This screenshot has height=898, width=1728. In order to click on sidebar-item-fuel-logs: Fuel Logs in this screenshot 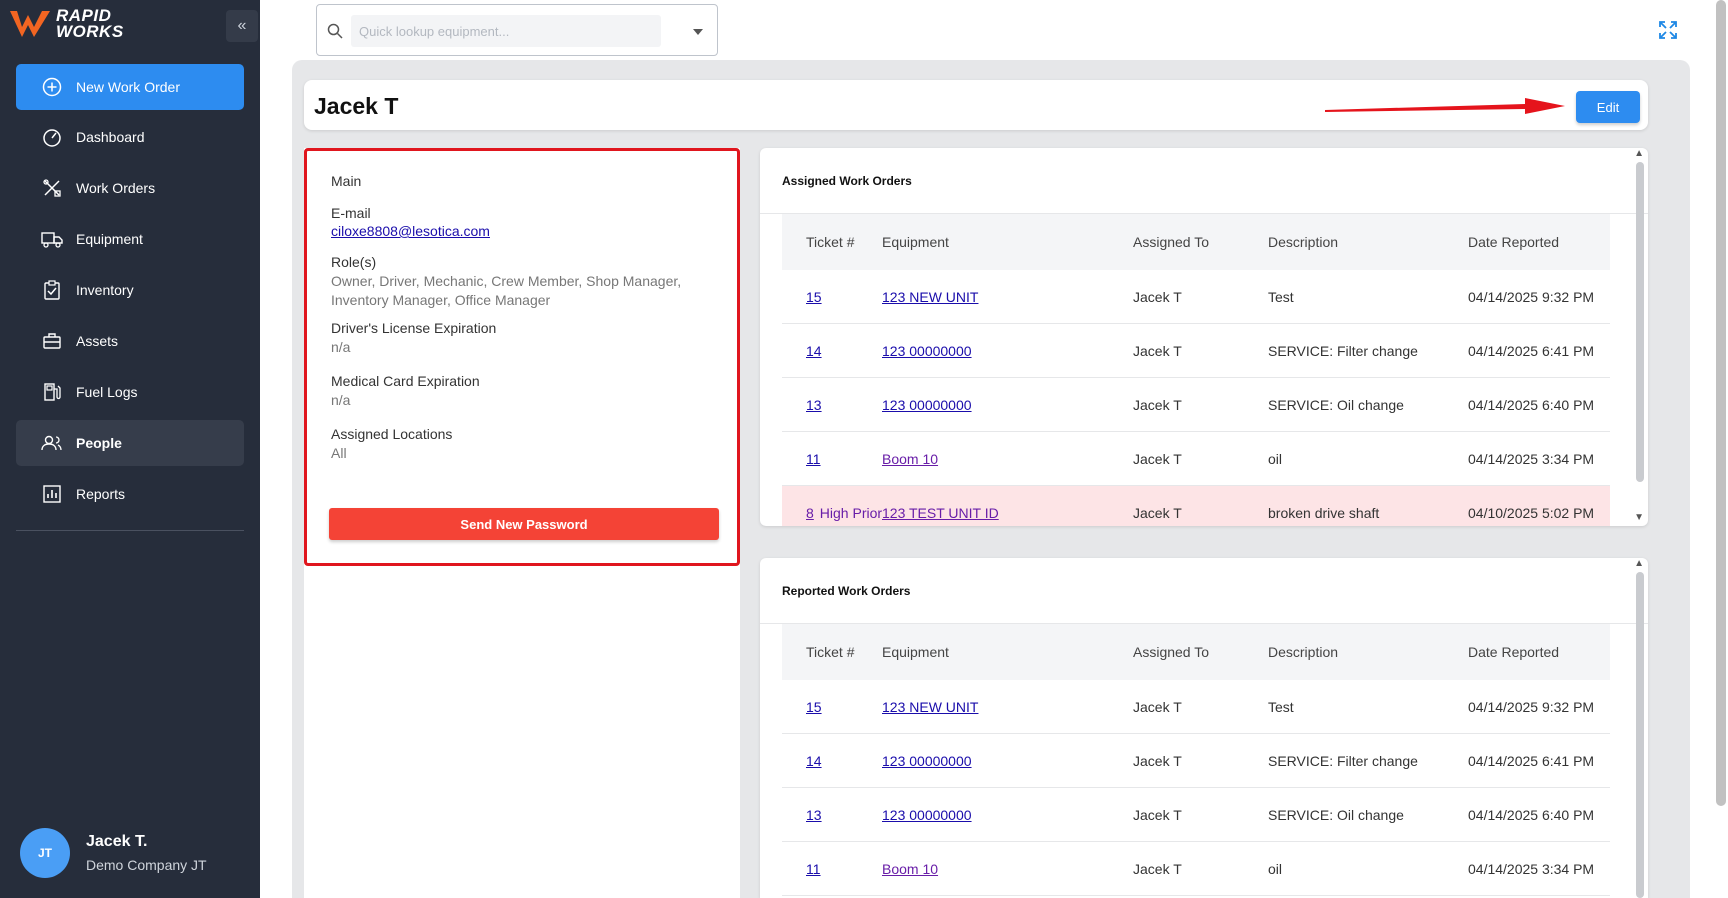, I will do `click(130, 392)`.